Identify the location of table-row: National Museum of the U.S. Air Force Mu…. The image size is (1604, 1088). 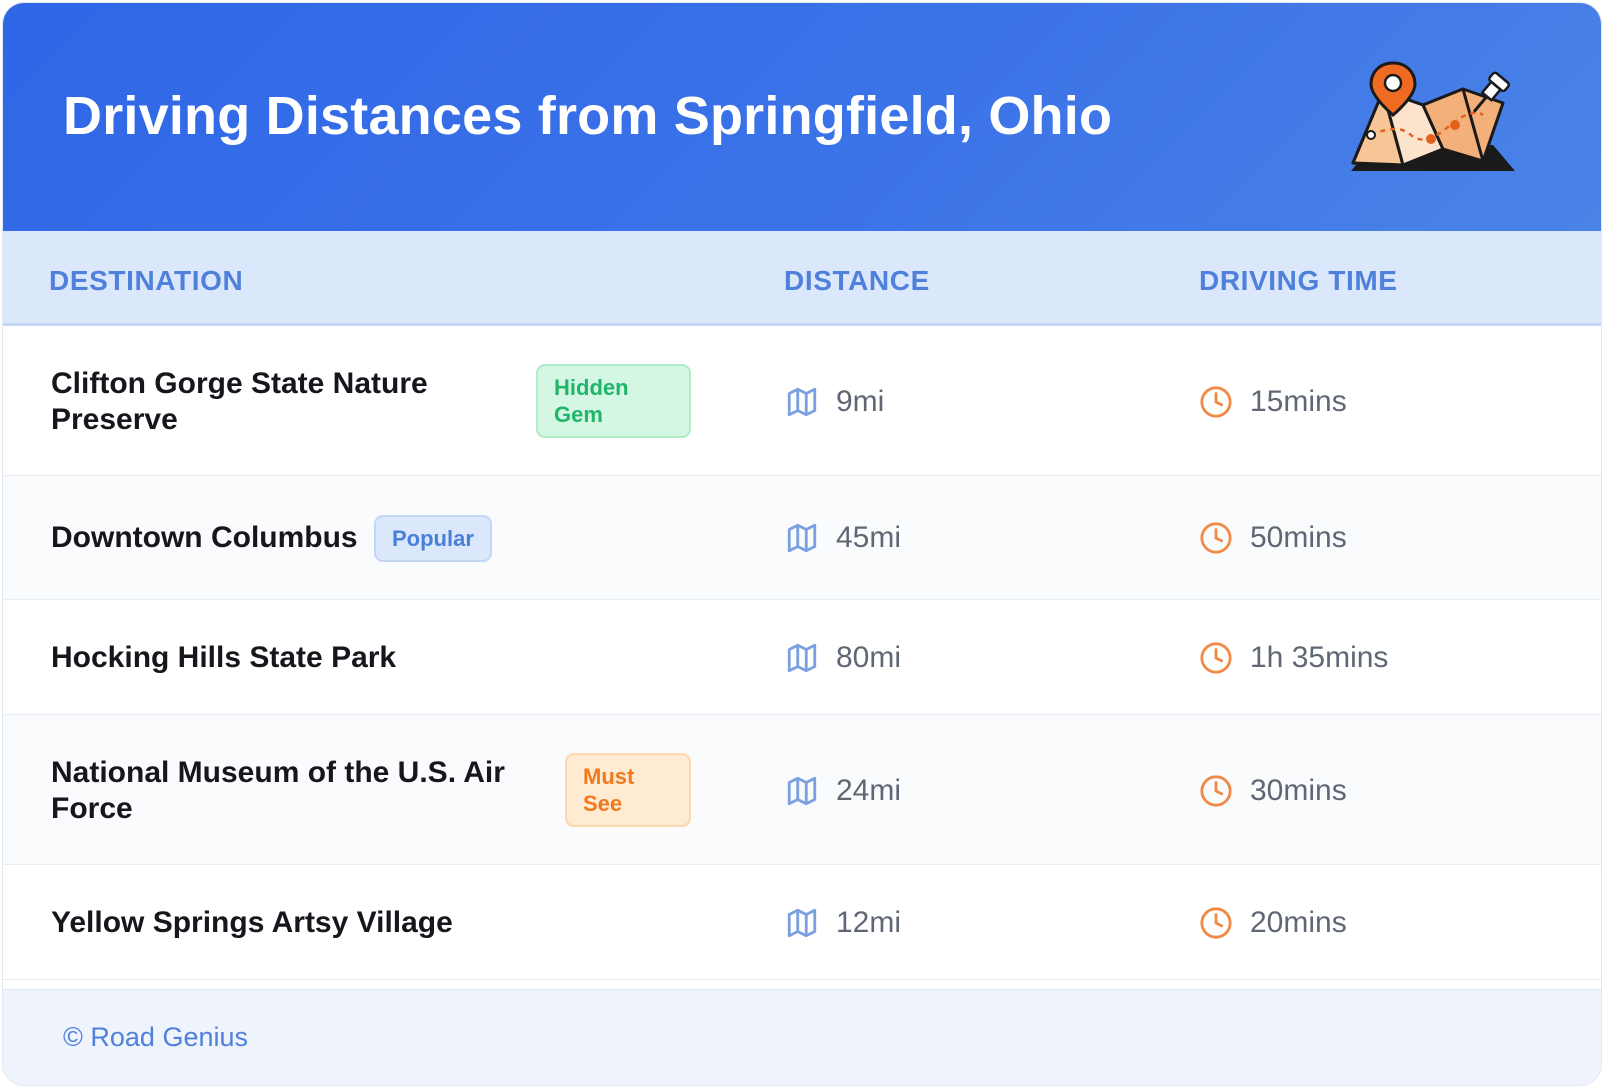
(802, 790).